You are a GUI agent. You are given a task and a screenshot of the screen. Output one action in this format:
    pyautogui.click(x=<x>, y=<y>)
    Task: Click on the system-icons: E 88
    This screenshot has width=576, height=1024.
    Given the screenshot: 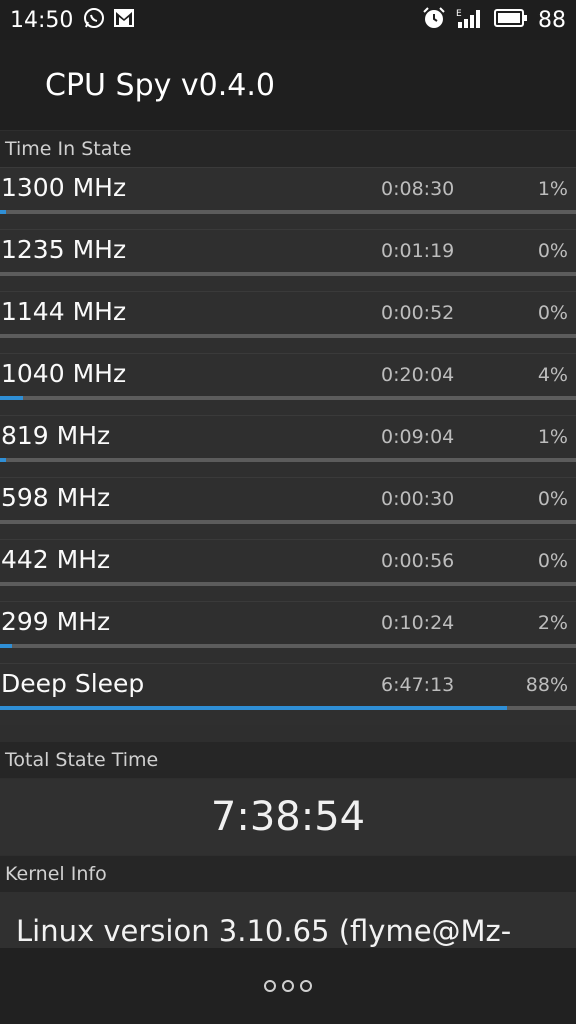 What is the action you would take?
    pyautogui.click(x=494, y=20)
    